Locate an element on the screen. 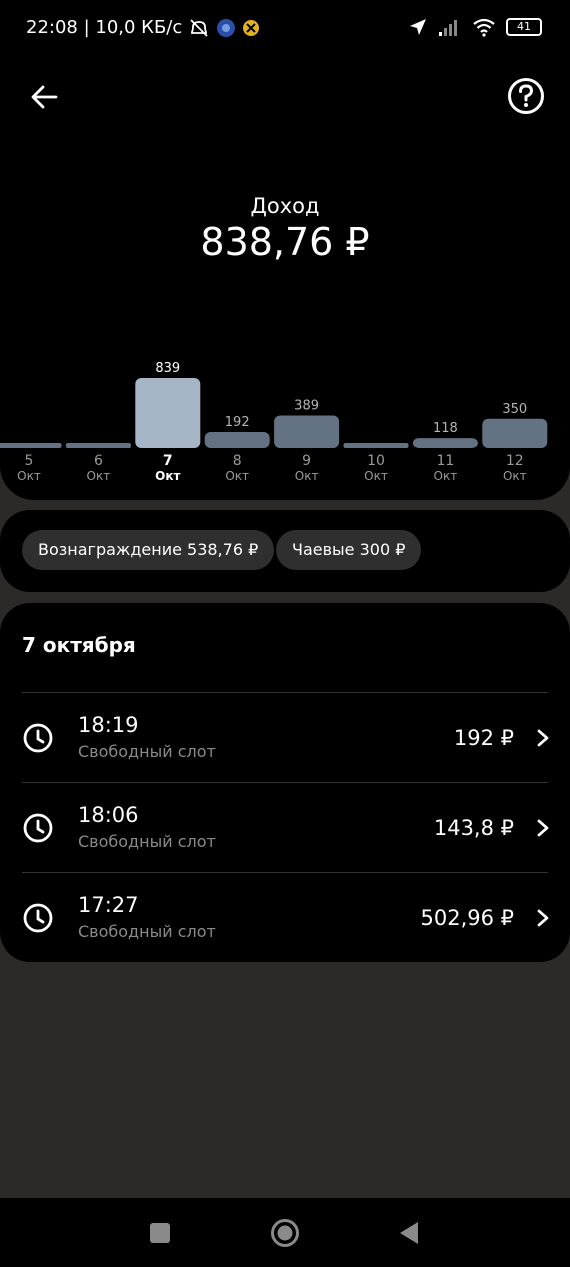 The image size is (570, 1267). day-tick-label: 7 is located at coordinates (168, 461).